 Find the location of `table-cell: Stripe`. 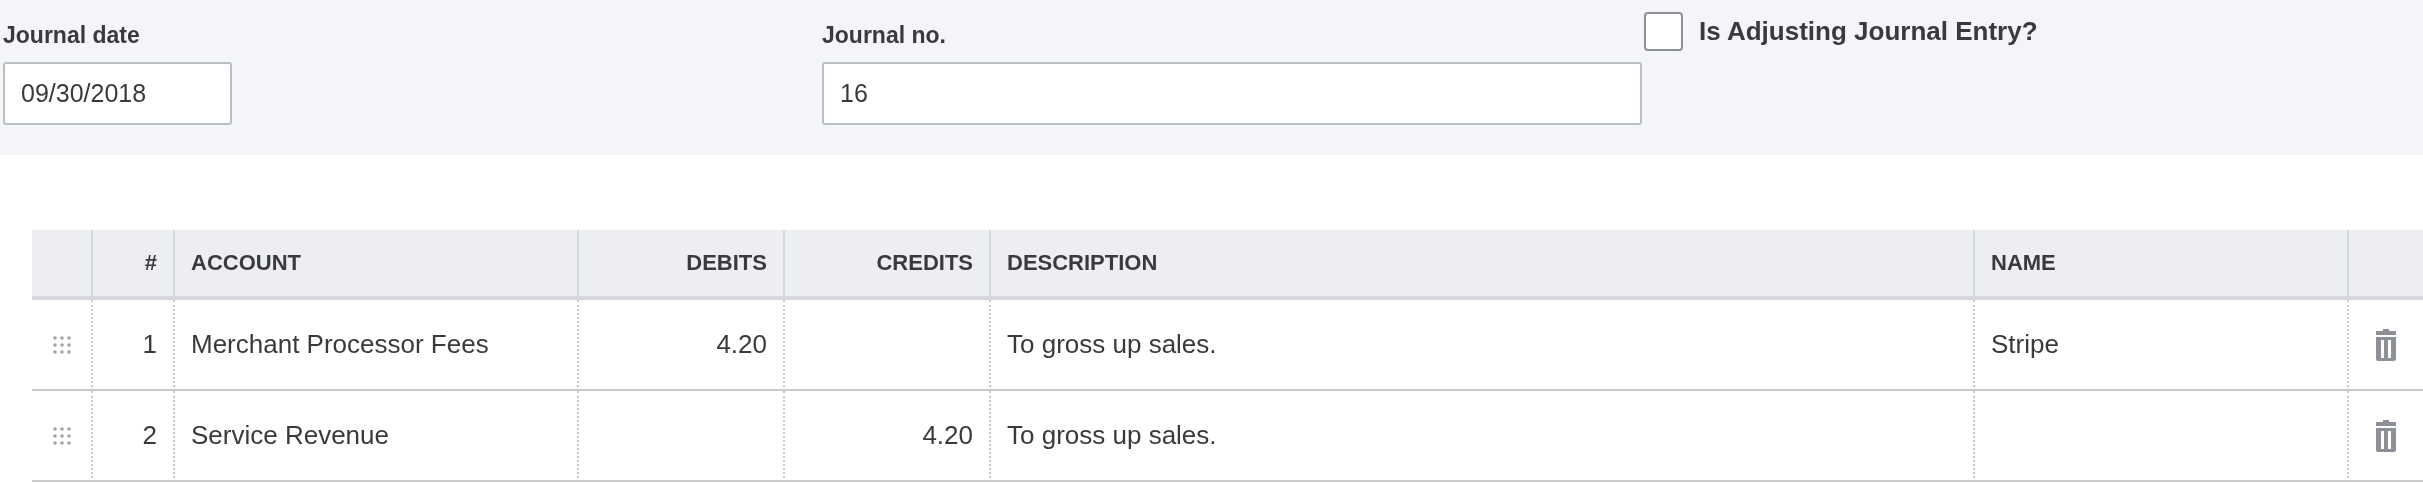

table-cell: Stripe is located at coordinates (2160, 345).